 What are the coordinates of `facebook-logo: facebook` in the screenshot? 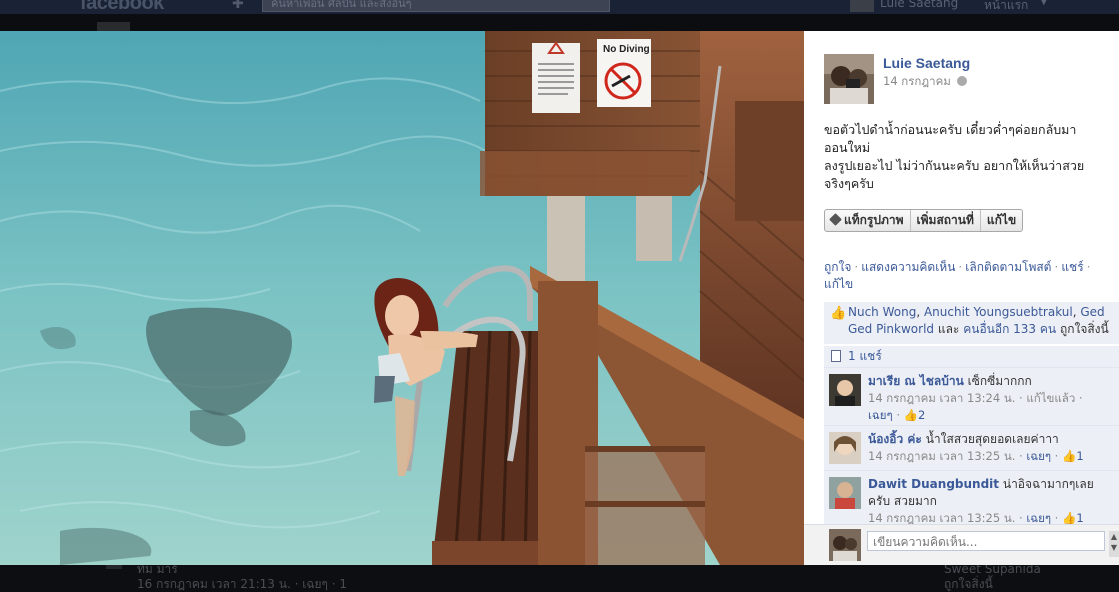 It's located at (122, 7).